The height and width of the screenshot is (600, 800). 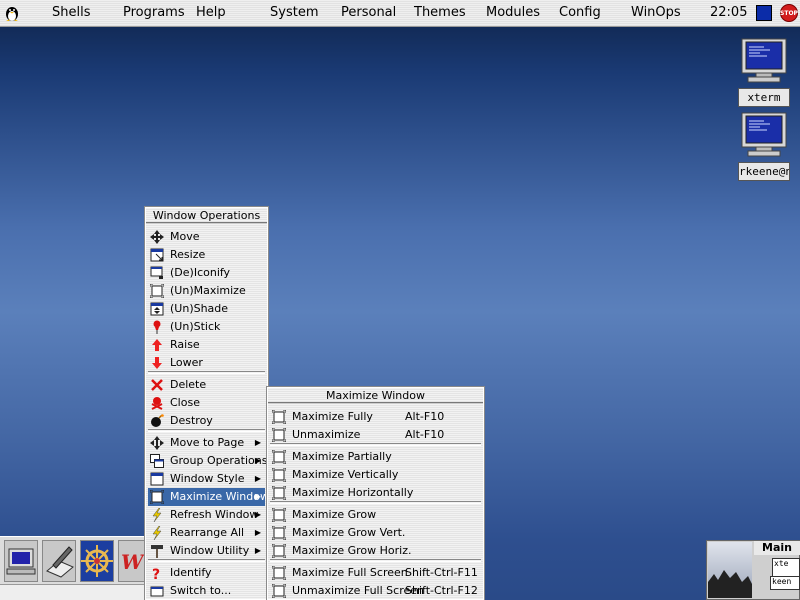 I want to click on pager-landscape, so click(x=730, y=584).